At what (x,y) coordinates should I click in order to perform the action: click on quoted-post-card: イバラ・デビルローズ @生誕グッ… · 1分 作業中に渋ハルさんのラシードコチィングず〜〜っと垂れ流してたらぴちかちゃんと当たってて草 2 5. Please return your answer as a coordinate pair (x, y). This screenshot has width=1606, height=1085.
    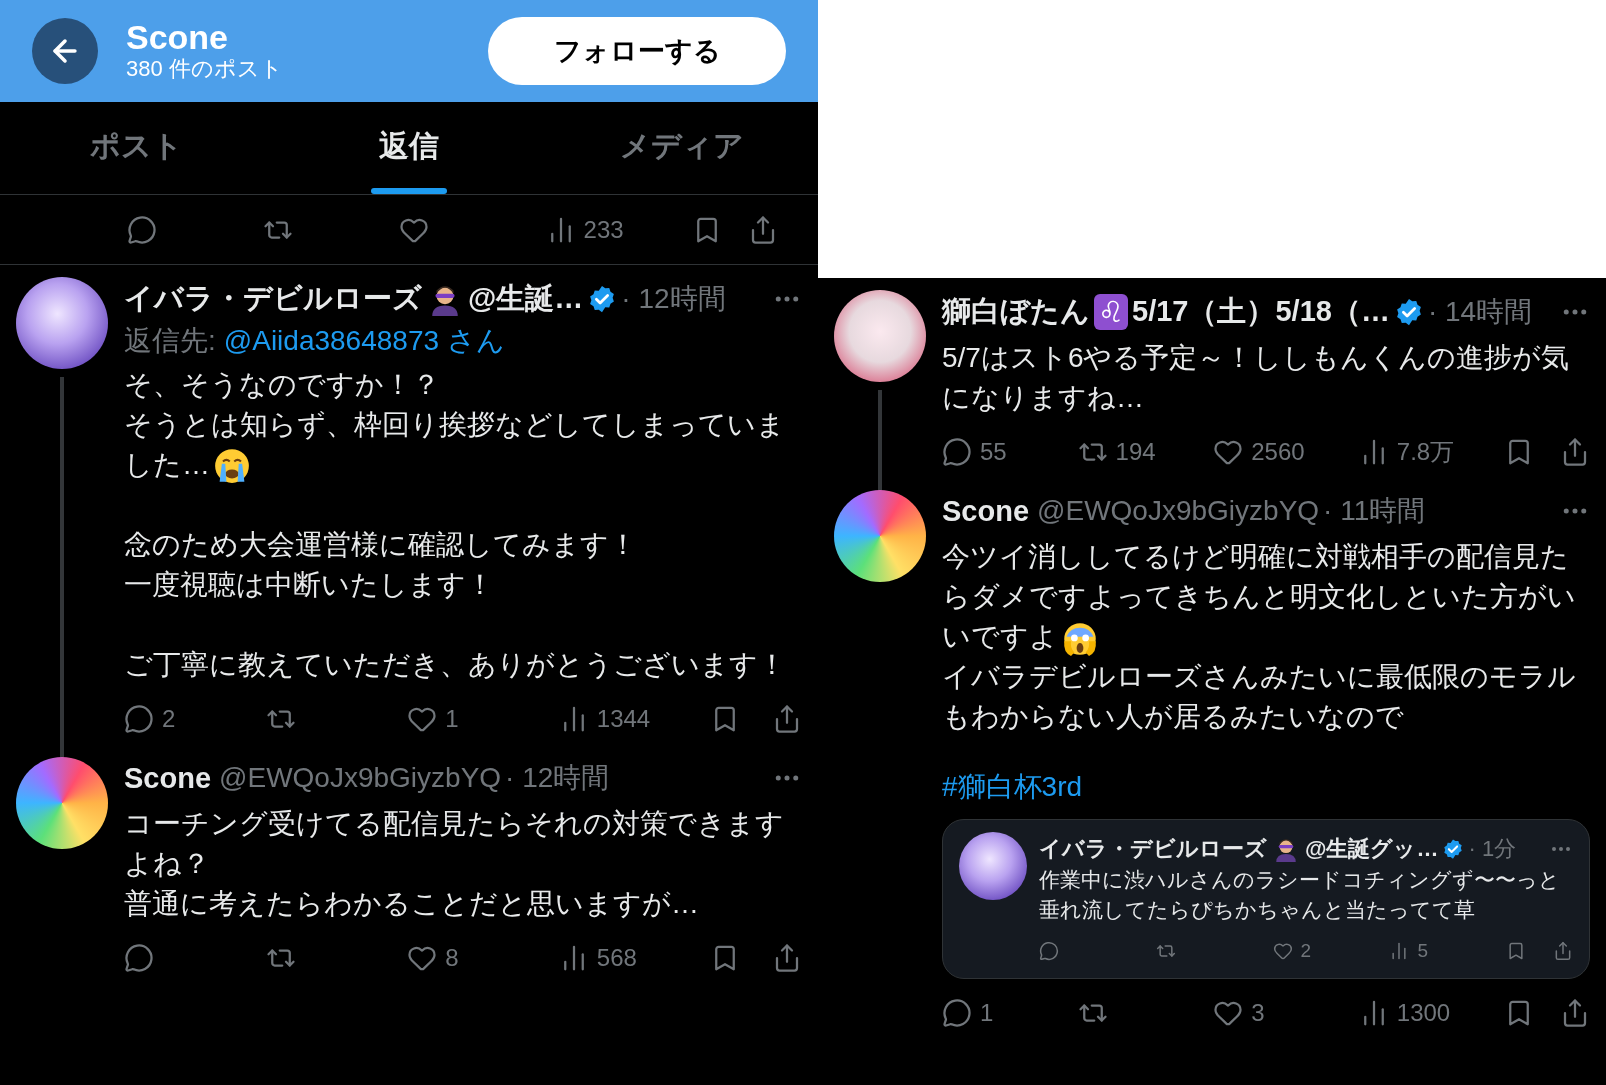
    Looking at the image, I should click on (1266, 899).